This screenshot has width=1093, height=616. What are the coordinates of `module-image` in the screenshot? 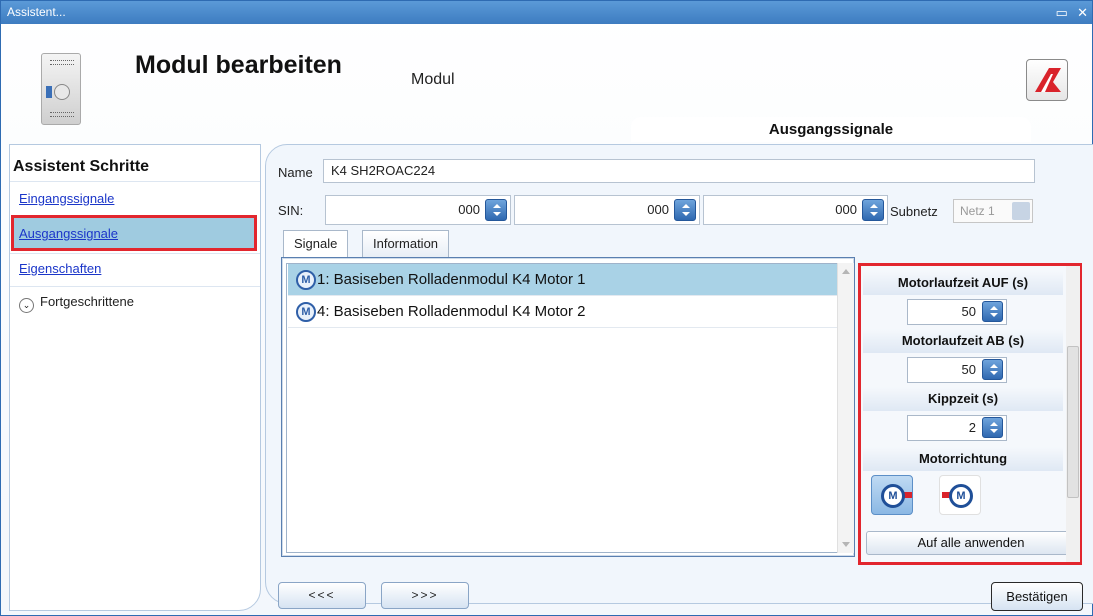 It's located at (61, 89).